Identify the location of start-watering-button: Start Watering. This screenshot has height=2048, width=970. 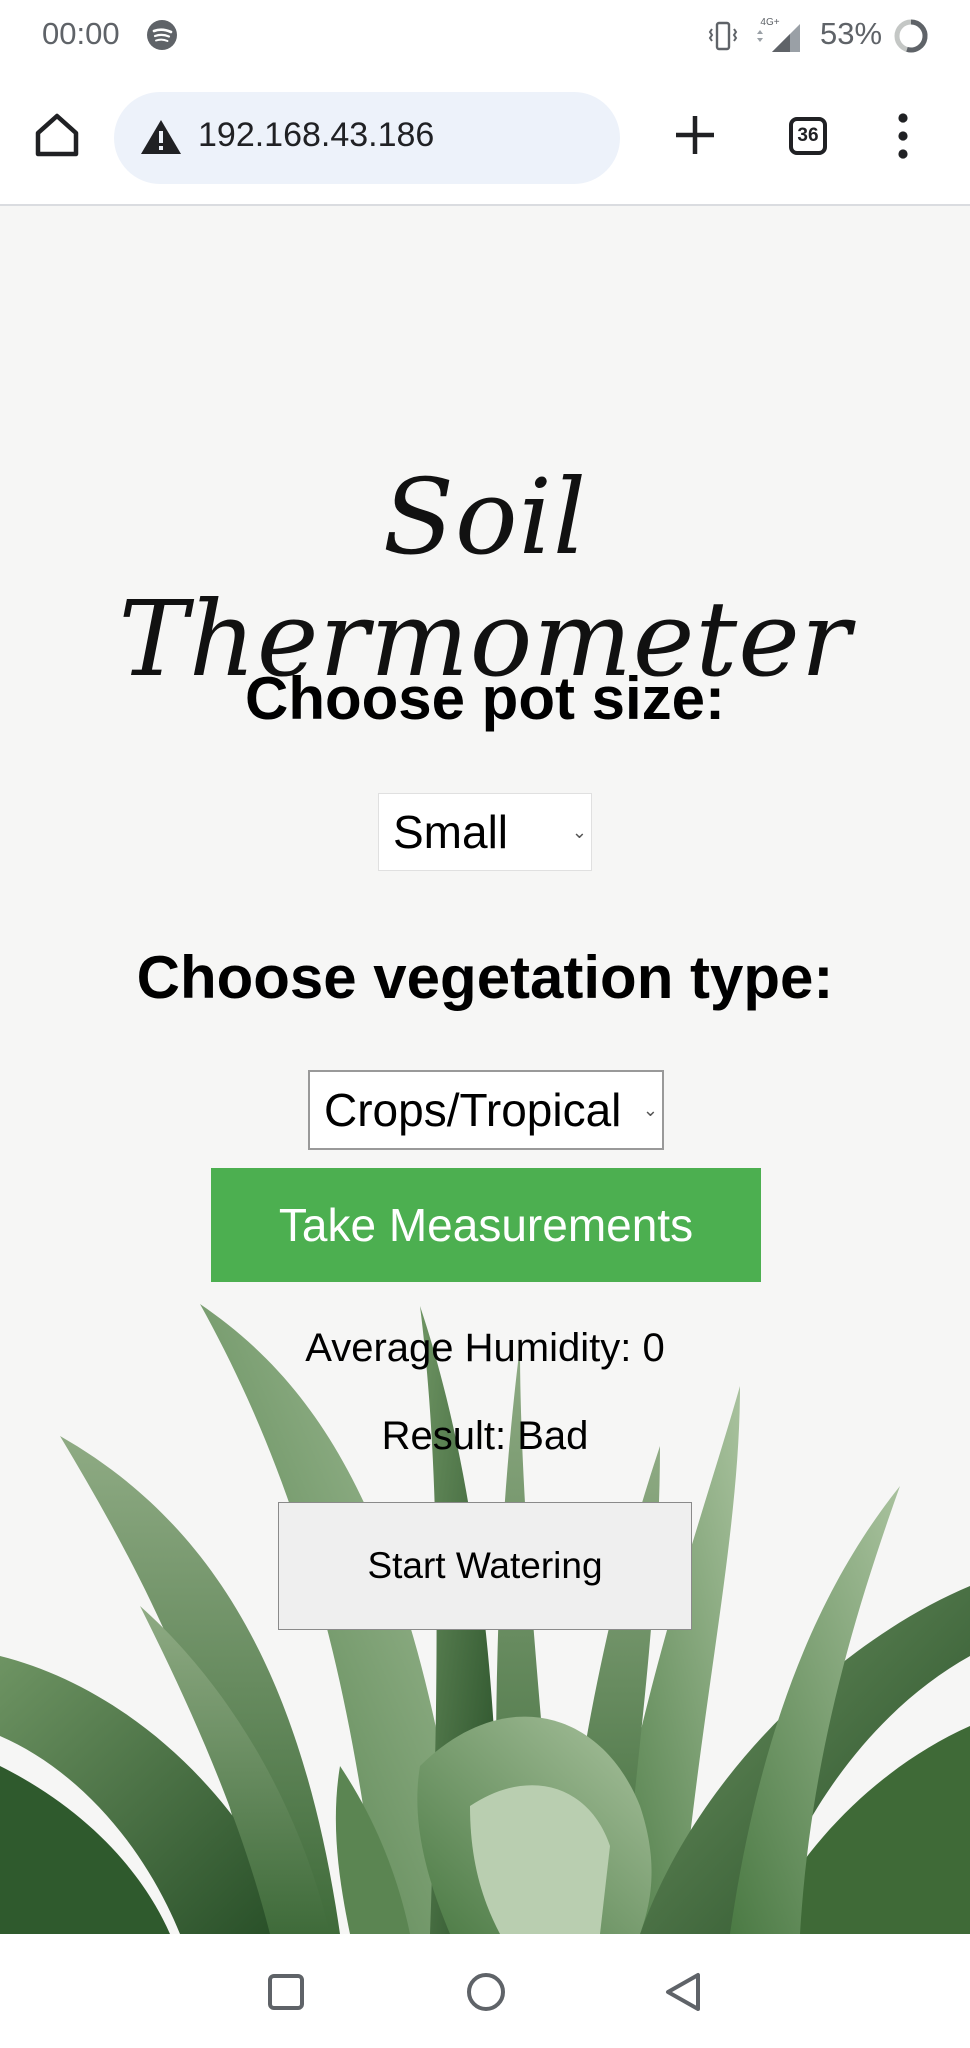
(485, 1566).